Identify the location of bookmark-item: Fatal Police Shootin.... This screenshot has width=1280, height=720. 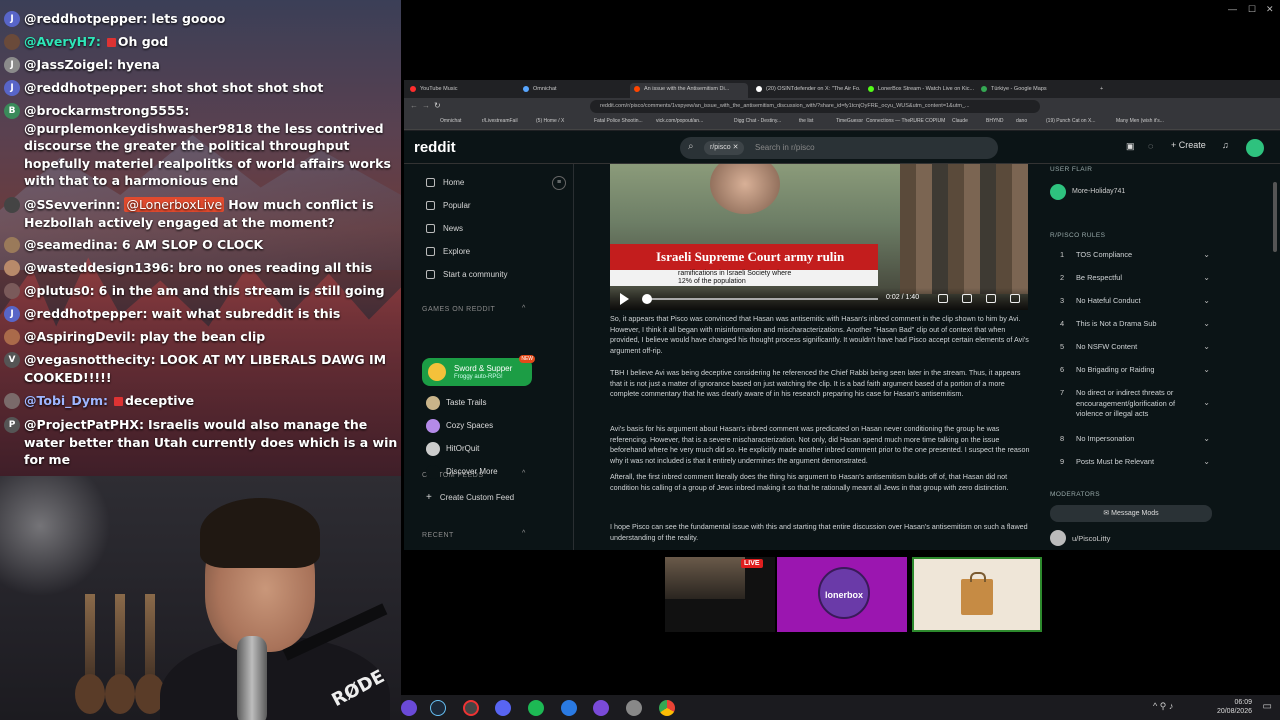
(618, 121).